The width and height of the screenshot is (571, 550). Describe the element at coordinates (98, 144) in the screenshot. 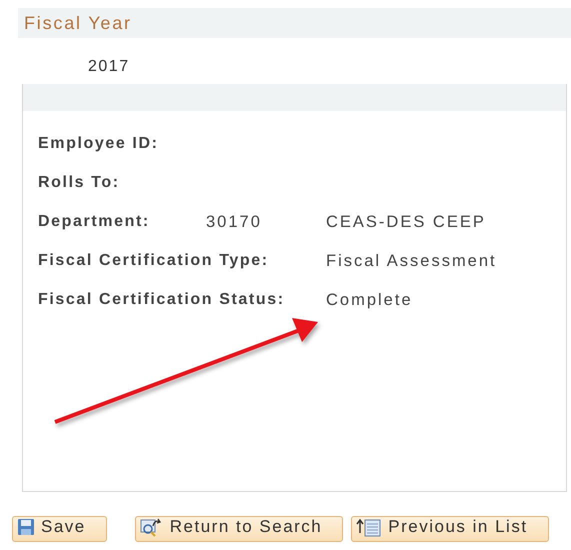

I see `field-label: Employee ID:` at that location.